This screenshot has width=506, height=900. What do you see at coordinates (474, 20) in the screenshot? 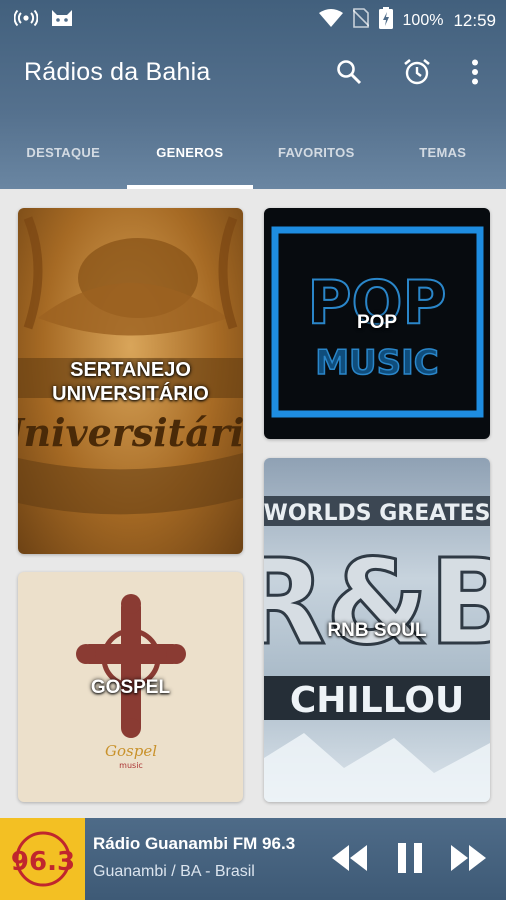
I see `clock: 12:59` at bounding box center [474, 20].